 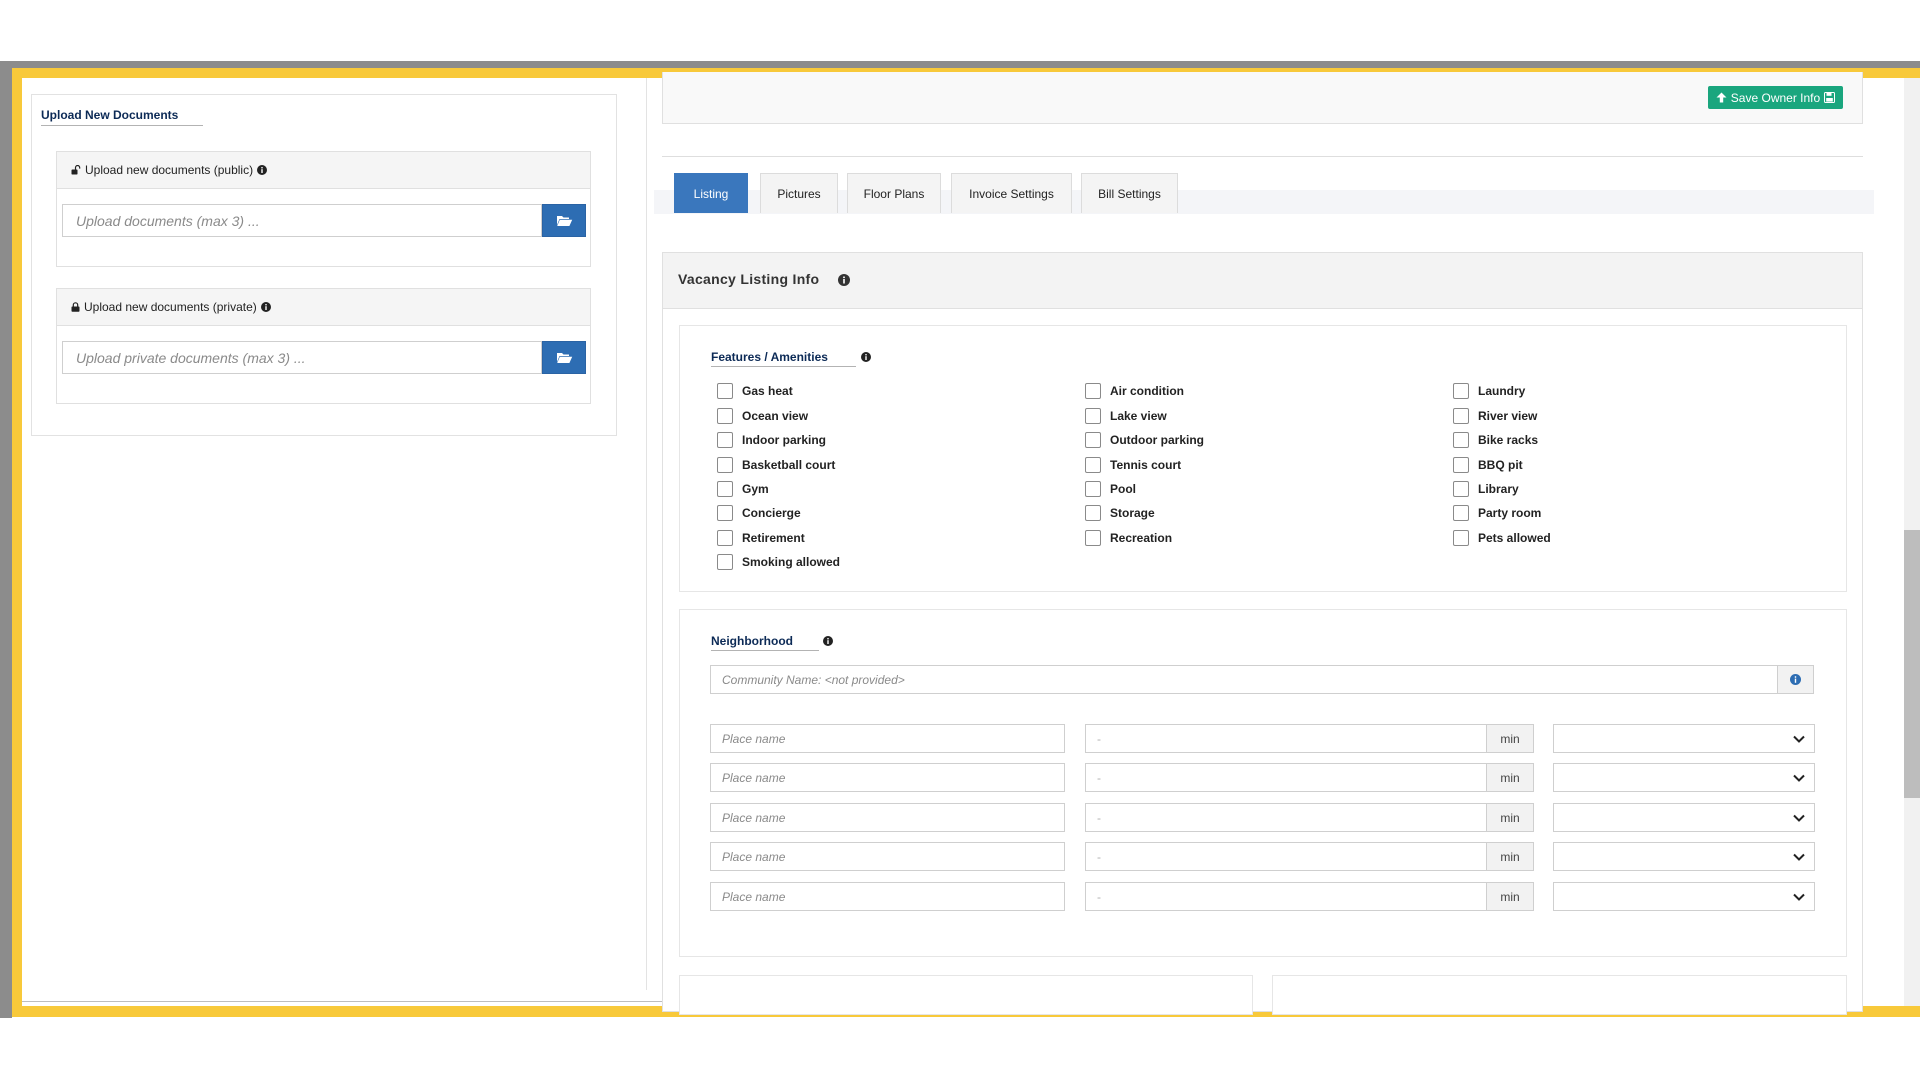 What do you see at coordinates (789, 465) in the screenshot?
I see `amenity-label: Basketball court` at bounding box center [789, 465].